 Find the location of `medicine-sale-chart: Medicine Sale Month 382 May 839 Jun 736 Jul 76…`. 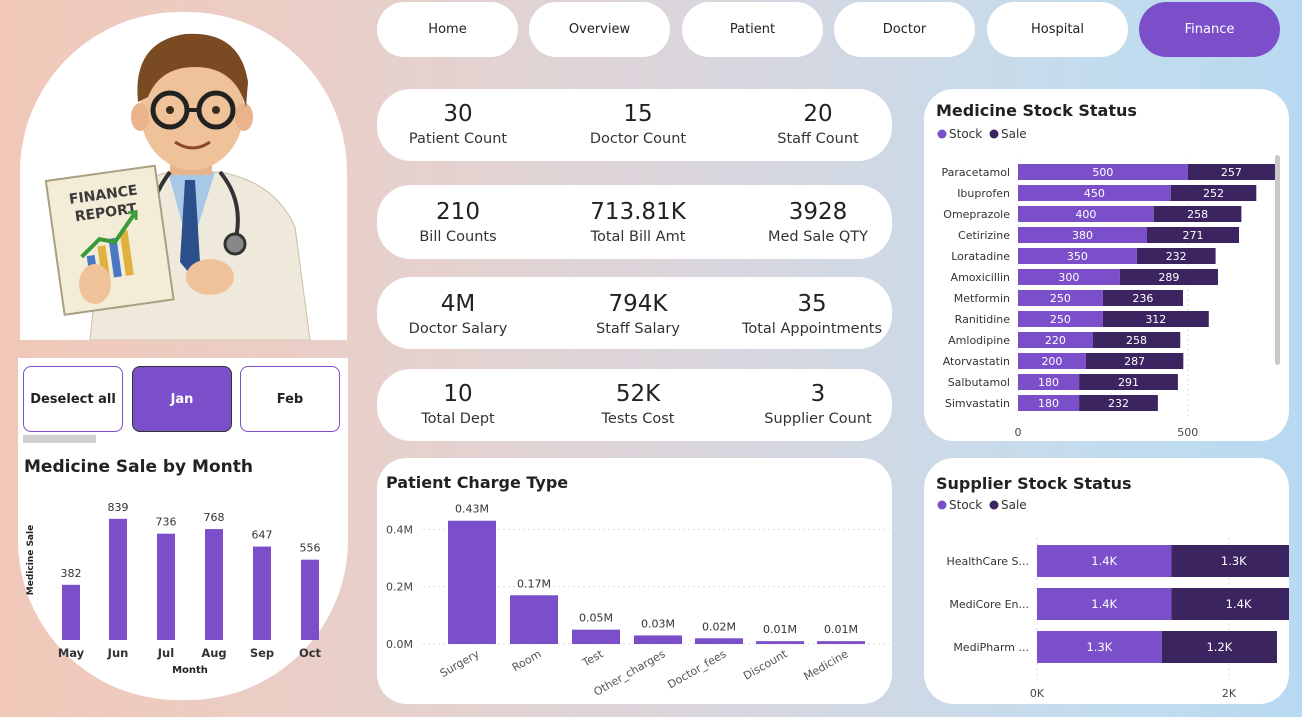

medicine-sale-chart: Medicine Sale Month 382 May 839 Jun 736 Jul 76… is located at coordinates (174, 588).